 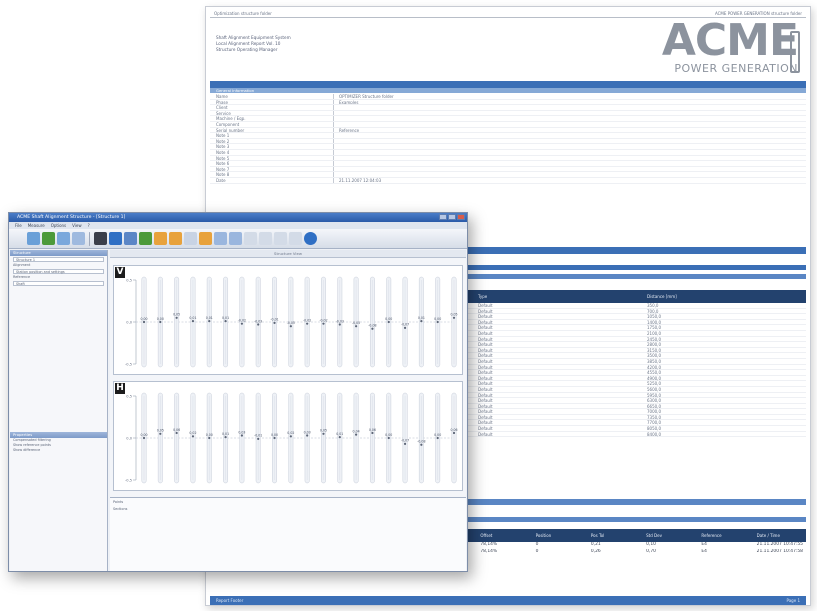 What do you see at coordinates (58, 283) in the screenshot?
I see `shaft-field: Shaft` at bounding box center [58, 283].